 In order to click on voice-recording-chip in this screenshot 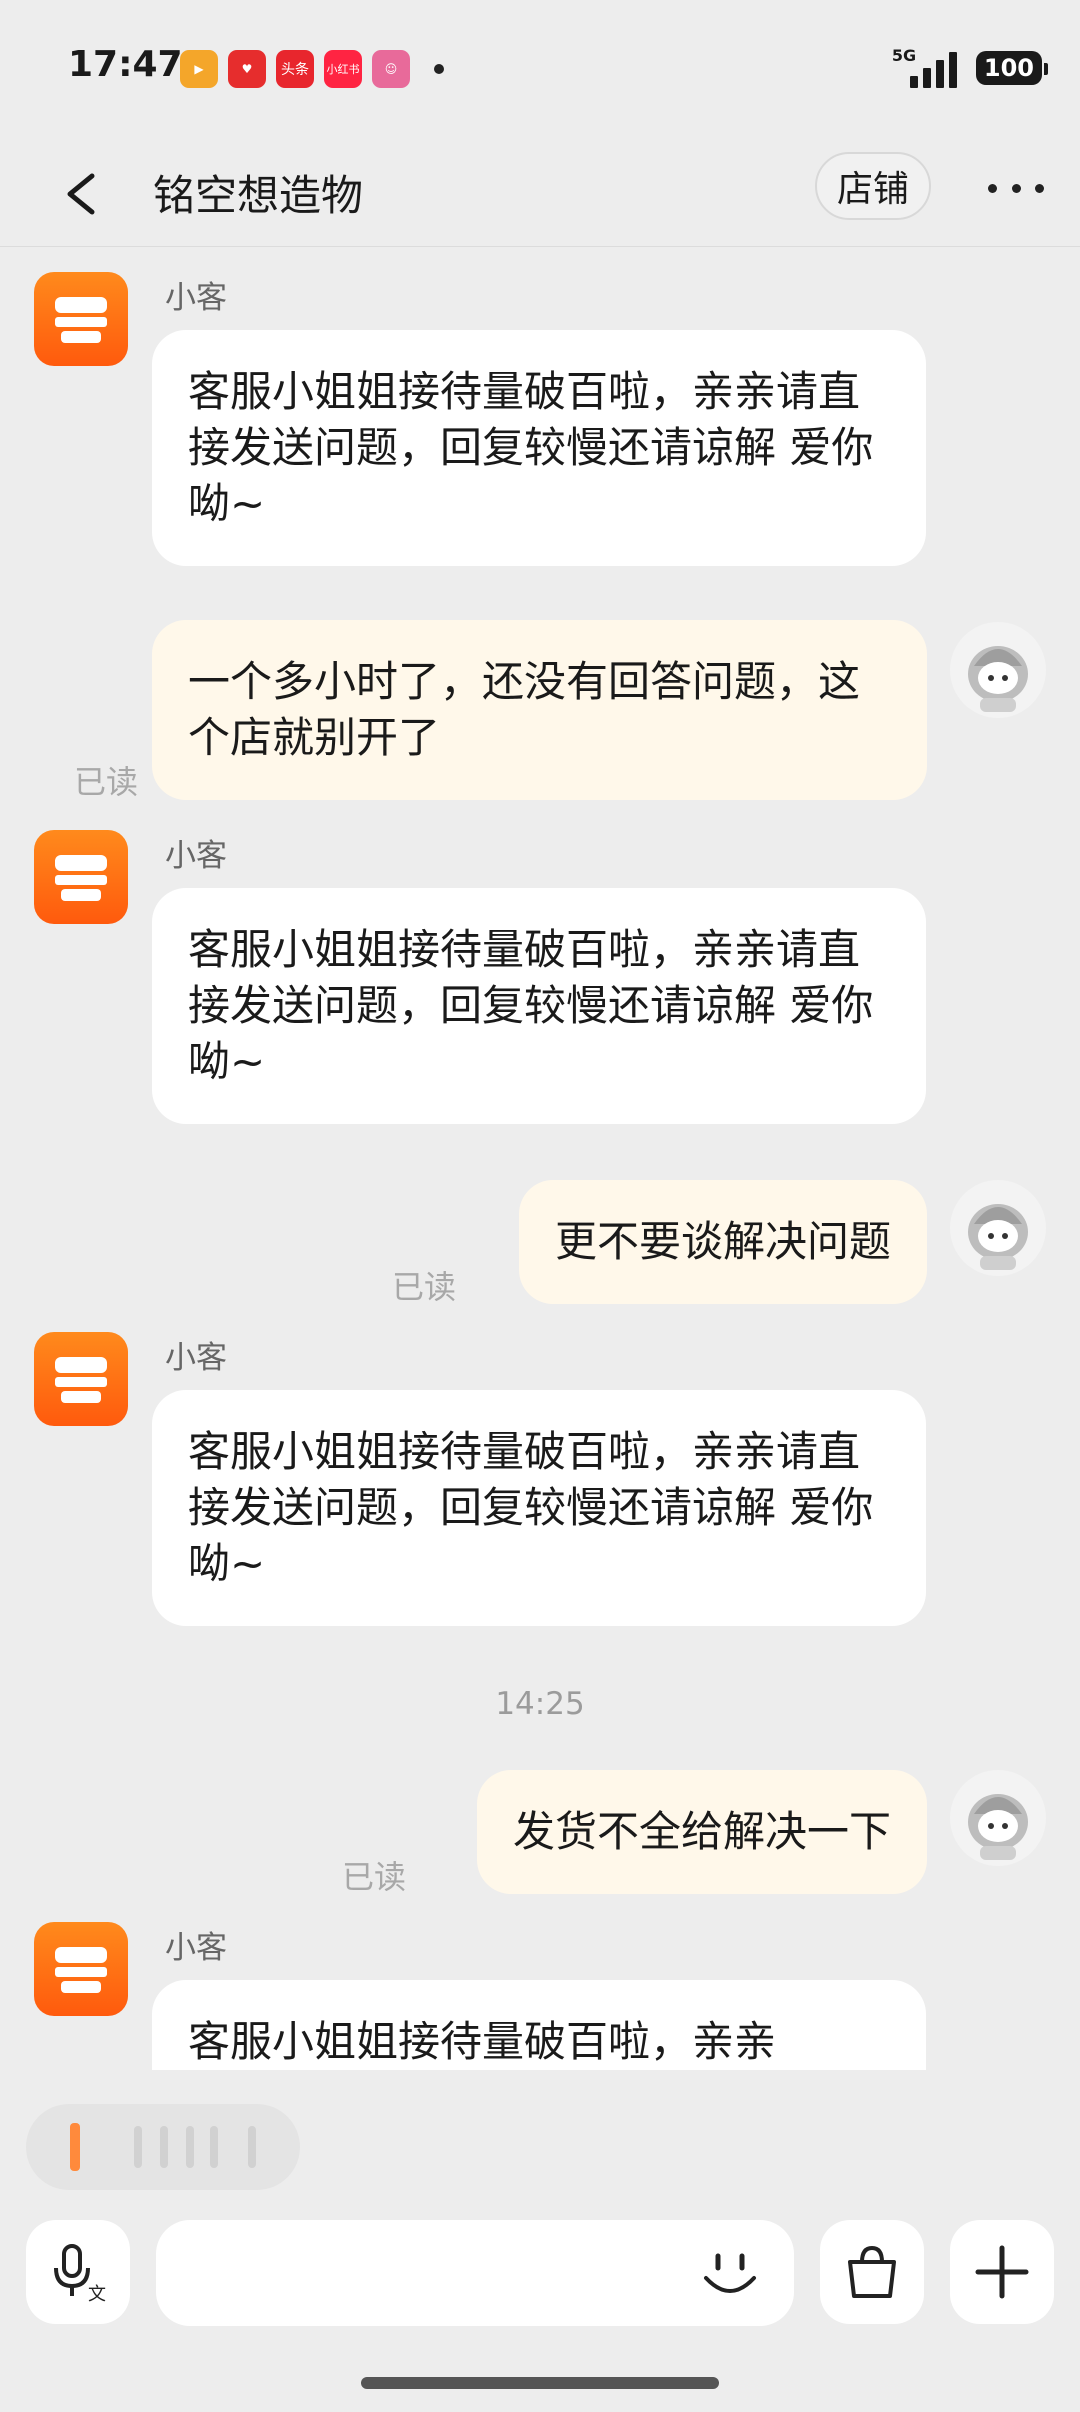, I will do `click(163, 2147)`.